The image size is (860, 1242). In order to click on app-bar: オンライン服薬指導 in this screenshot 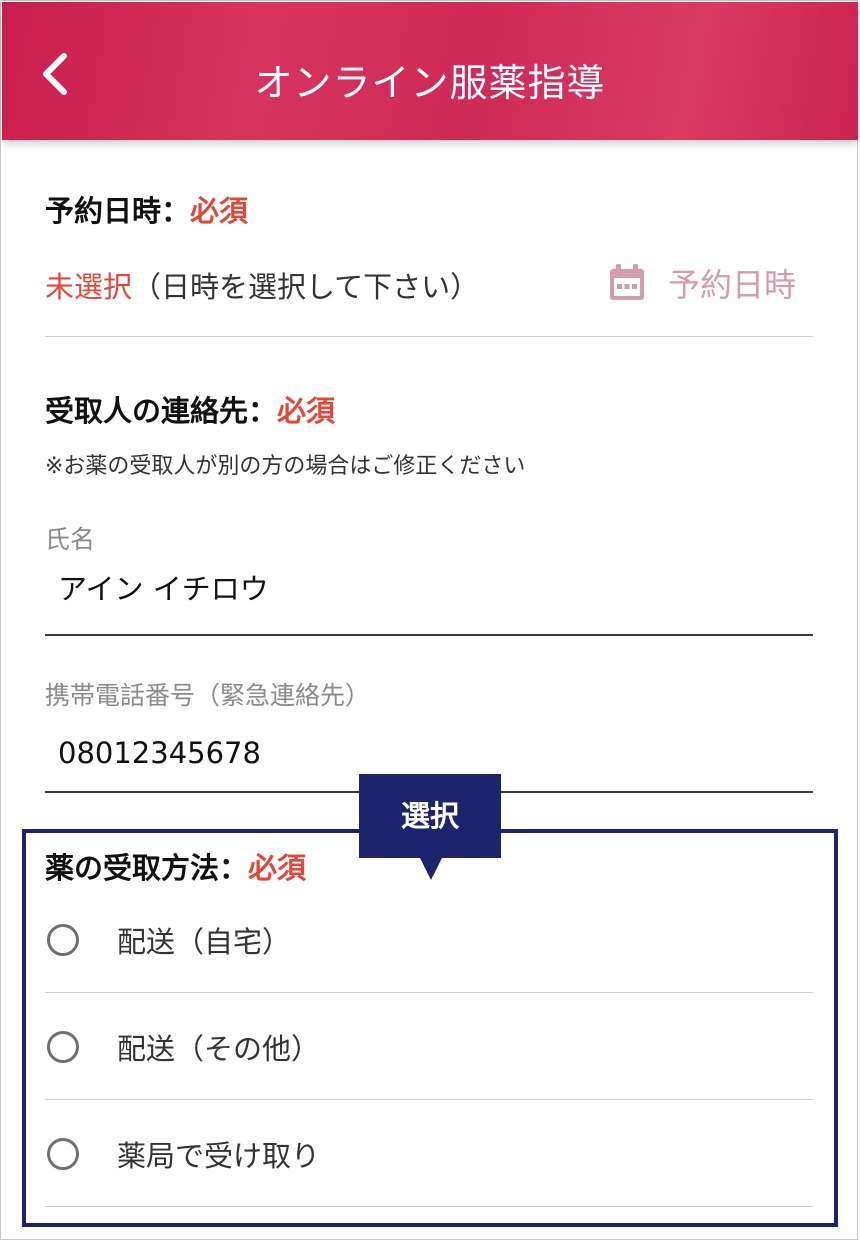, I will do `click(430, 71)`.